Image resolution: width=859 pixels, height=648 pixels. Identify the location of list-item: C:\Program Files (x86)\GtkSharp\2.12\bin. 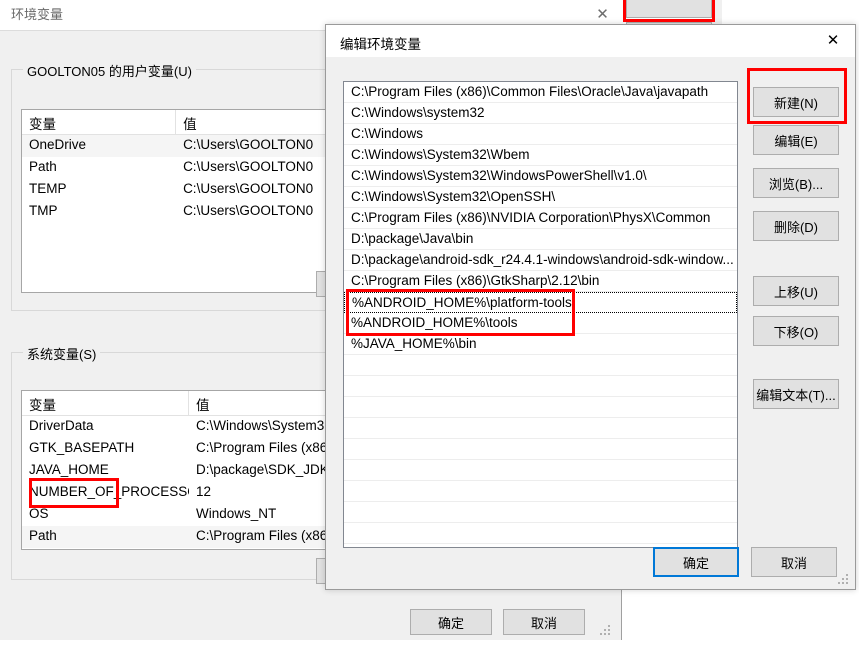
(540, 281).